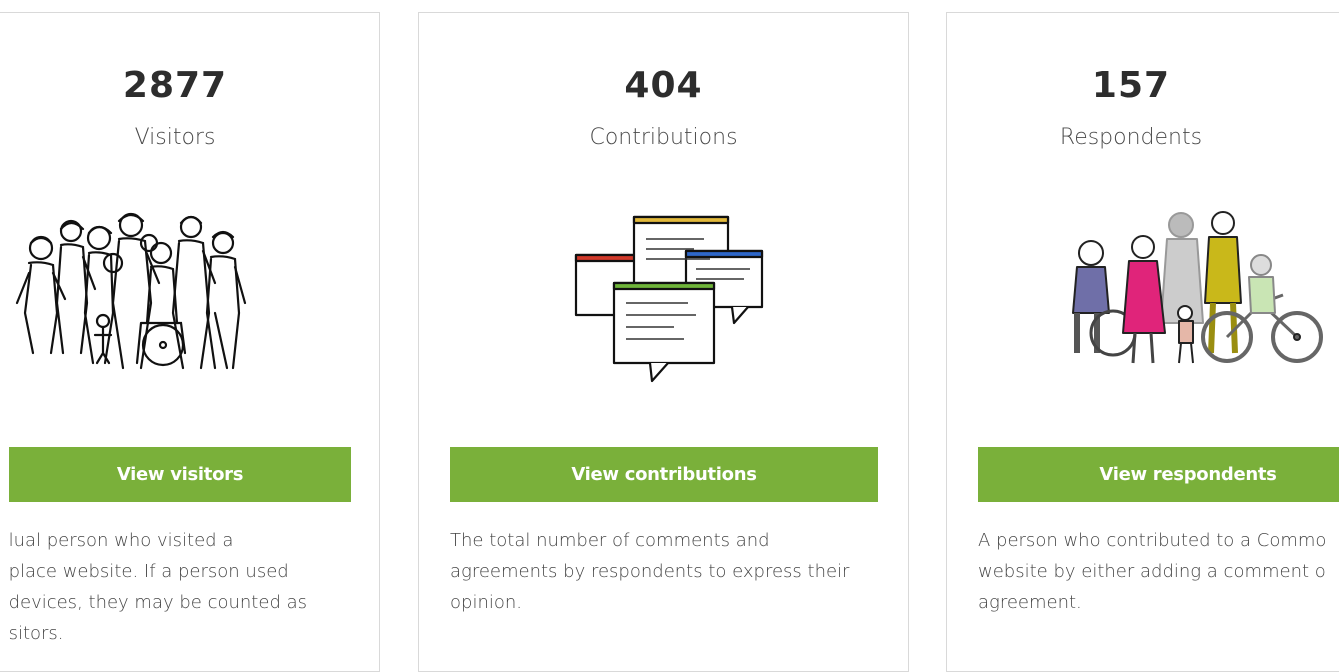 The height and width of the screenshot is (672, 1339). Describe the element at coordinates (1030, 602) in the screenshot. I see `description-line: agreement.` at that location.